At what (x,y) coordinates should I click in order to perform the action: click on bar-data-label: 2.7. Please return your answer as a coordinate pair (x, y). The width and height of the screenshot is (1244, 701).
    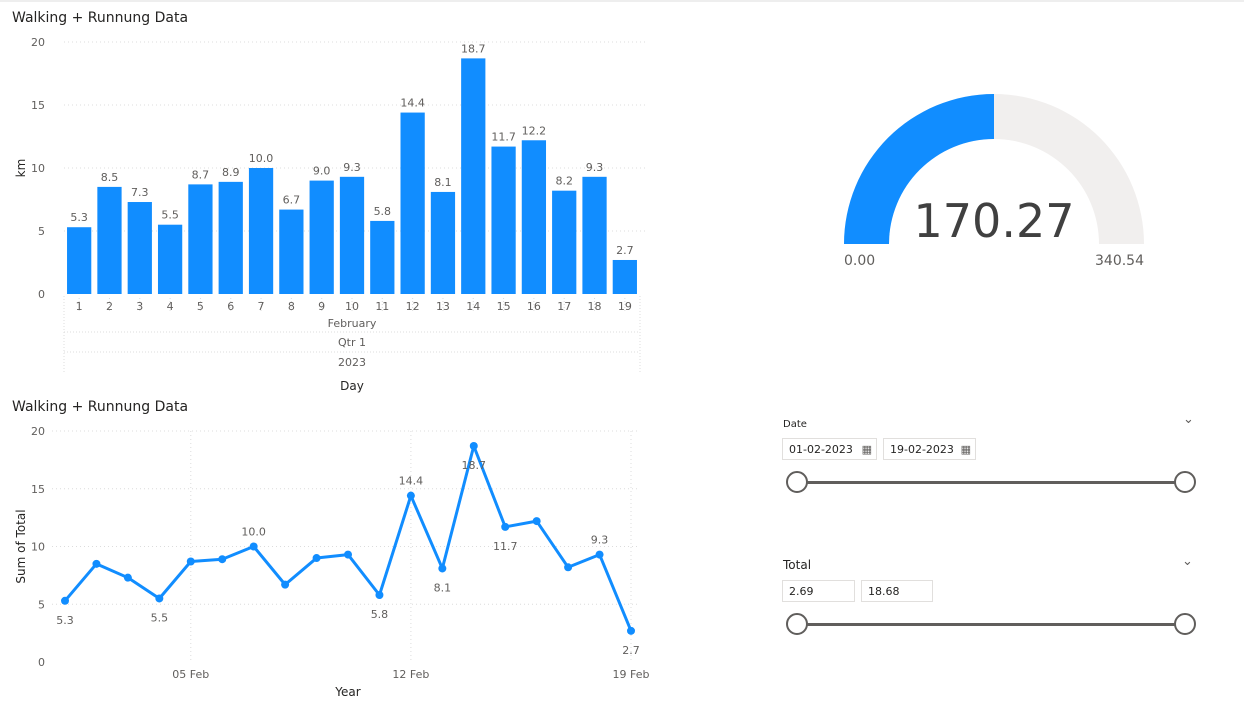
    Looking at the image, I should click on (625, 250).